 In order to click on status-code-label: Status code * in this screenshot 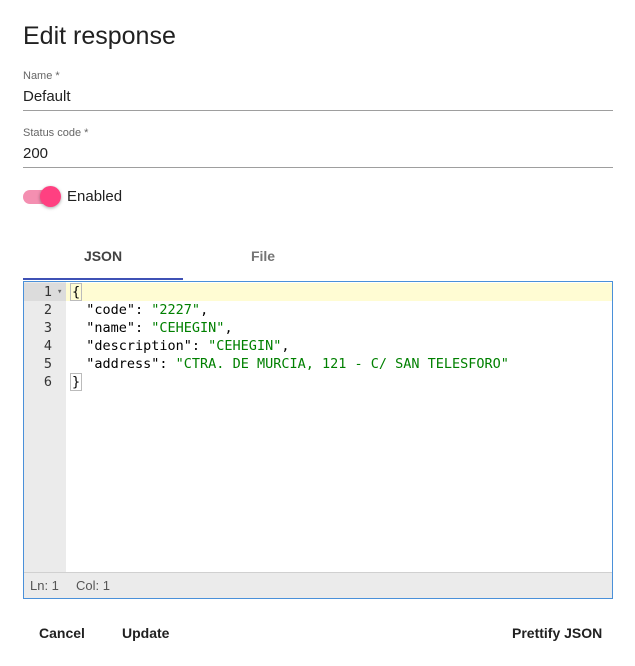, I will do `click(56, 133)`.